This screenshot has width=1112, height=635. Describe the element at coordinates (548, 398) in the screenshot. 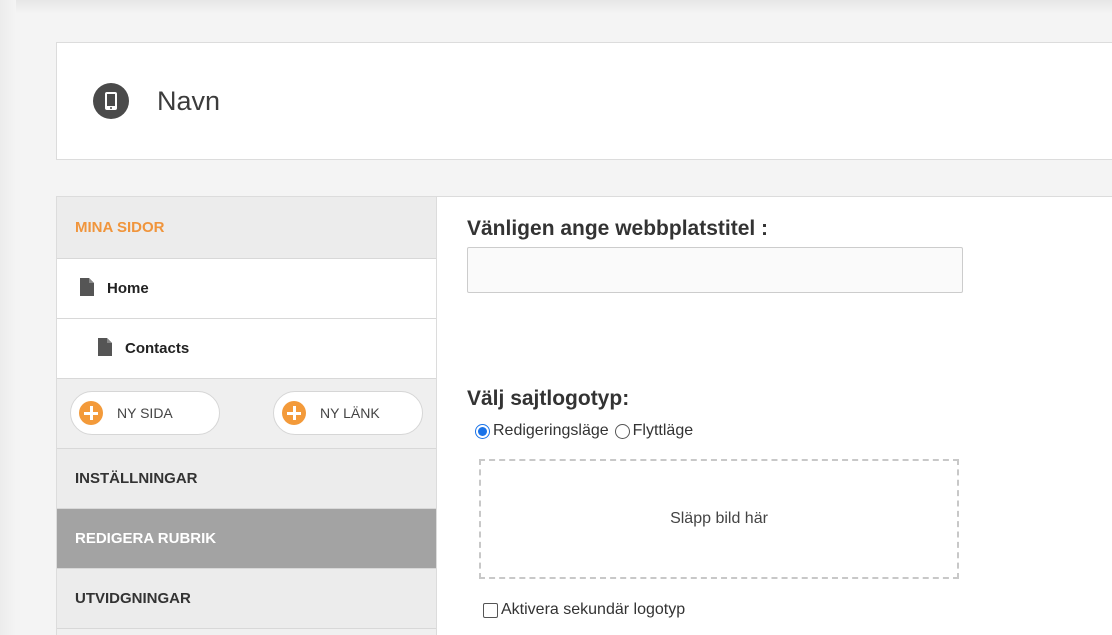

I see `logo-label: Välj sajtlogotyp:` at that location.